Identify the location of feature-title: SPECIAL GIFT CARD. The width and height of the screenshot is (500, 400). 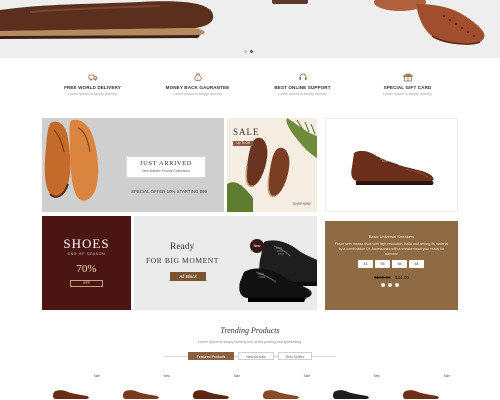
(407, 87).